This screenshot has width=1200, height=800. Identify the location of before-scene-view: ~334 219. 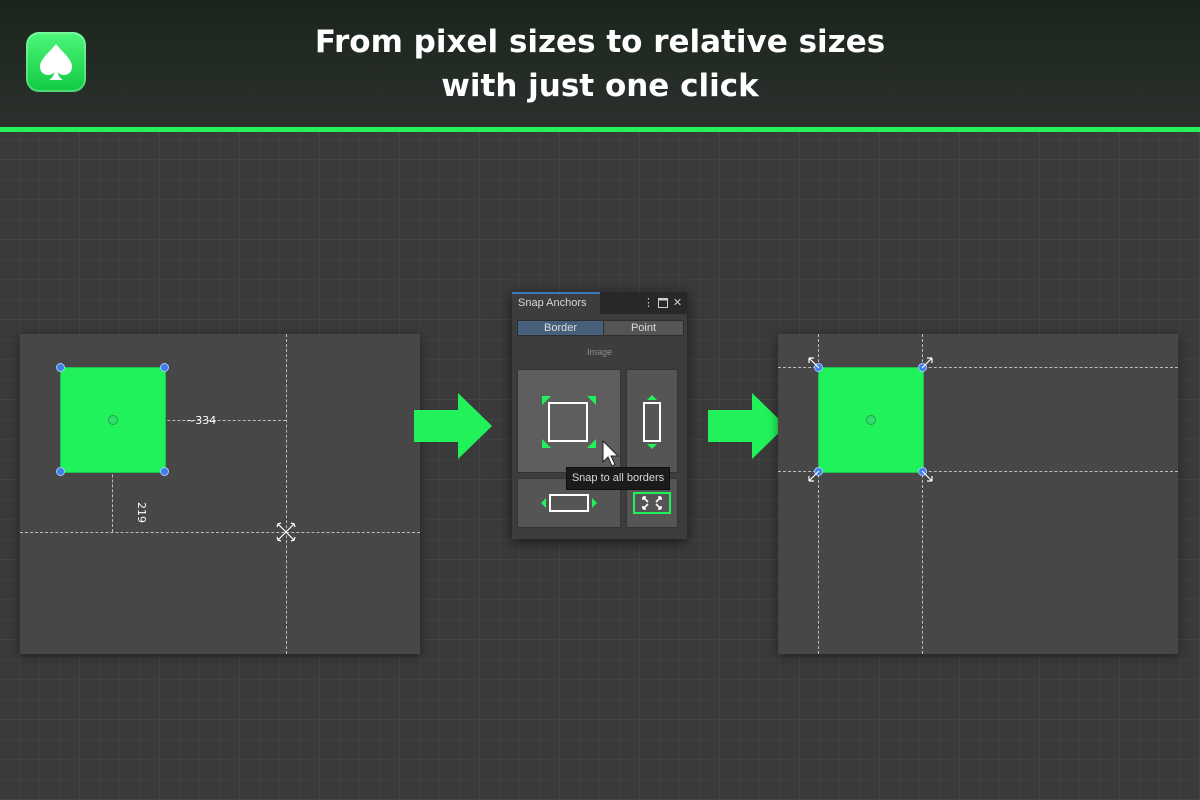
(220, 494).